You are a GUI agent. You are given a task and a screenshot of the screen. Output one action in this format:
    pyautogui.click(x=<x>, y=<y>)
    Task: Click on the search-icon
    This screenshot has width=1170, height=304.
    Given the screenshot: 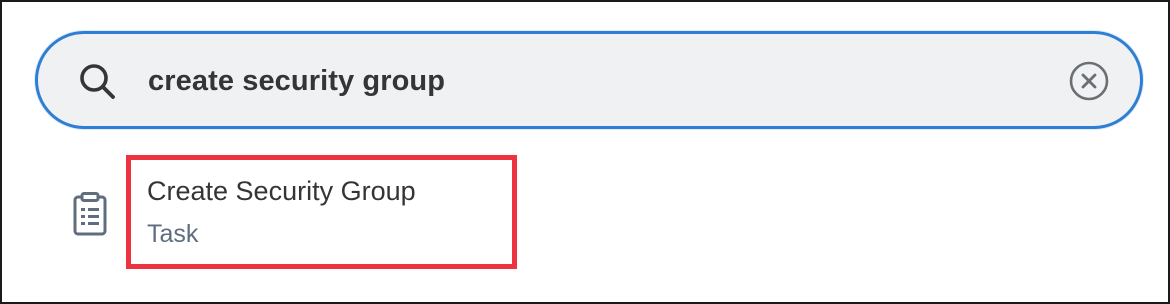 What is the action you would take?
    pyautogui.click(x=98, y=82)
    